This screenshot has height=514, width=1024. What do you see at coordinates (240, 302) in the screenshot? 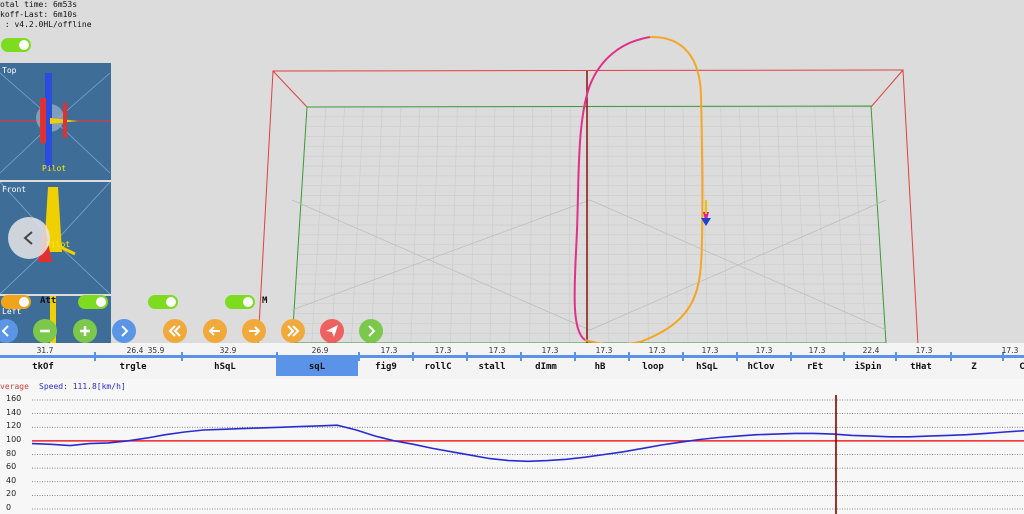
I see `m-toggle` at bounding box center [240, 302].